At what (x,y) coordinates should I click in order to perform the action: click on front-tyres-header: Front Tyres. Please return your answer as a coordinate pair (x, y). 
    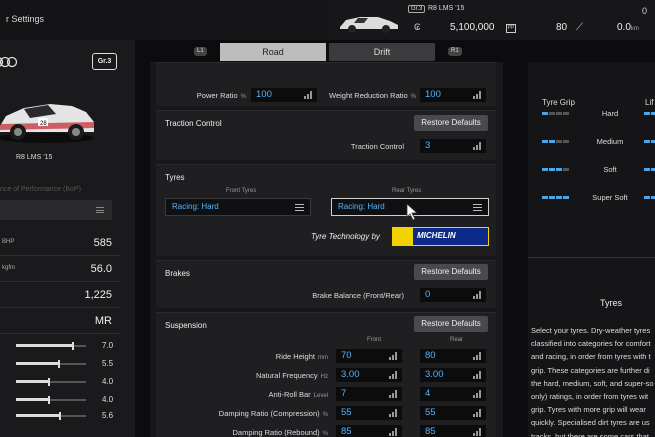
    Looking at the image, I should click on (241, 191).